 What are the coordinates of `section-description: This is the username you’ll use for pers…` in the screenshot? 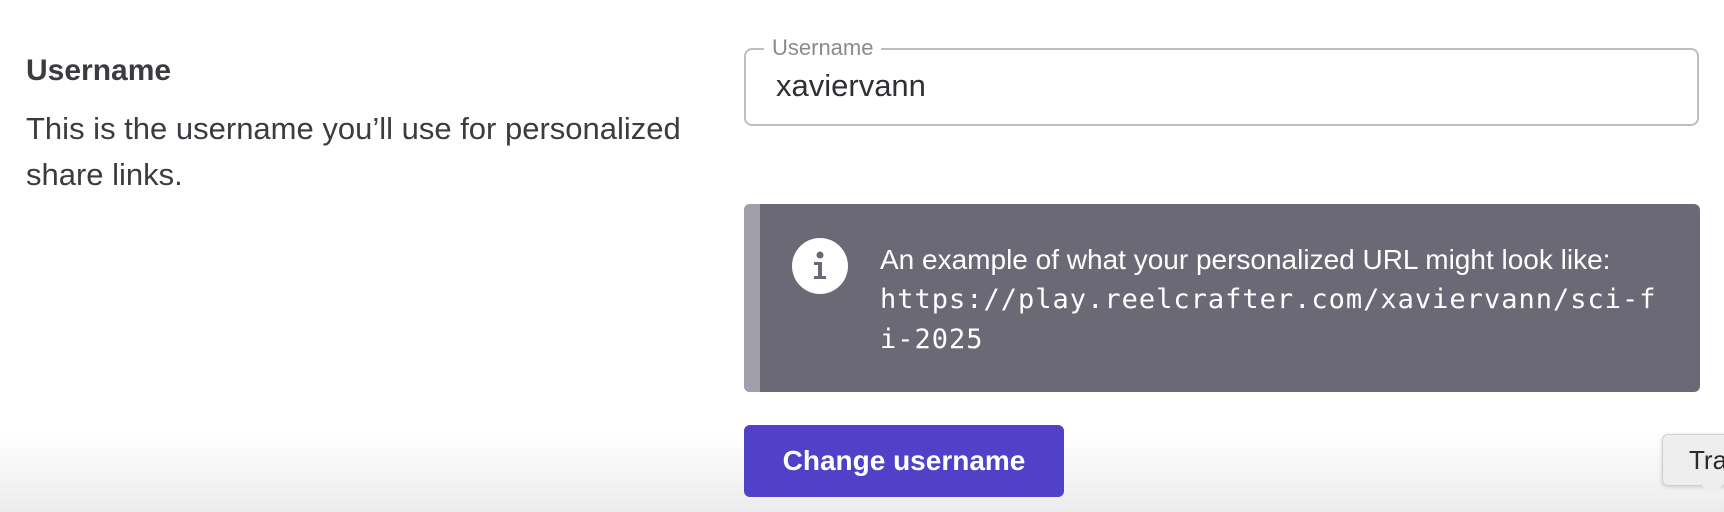 It's located at (353, 151).